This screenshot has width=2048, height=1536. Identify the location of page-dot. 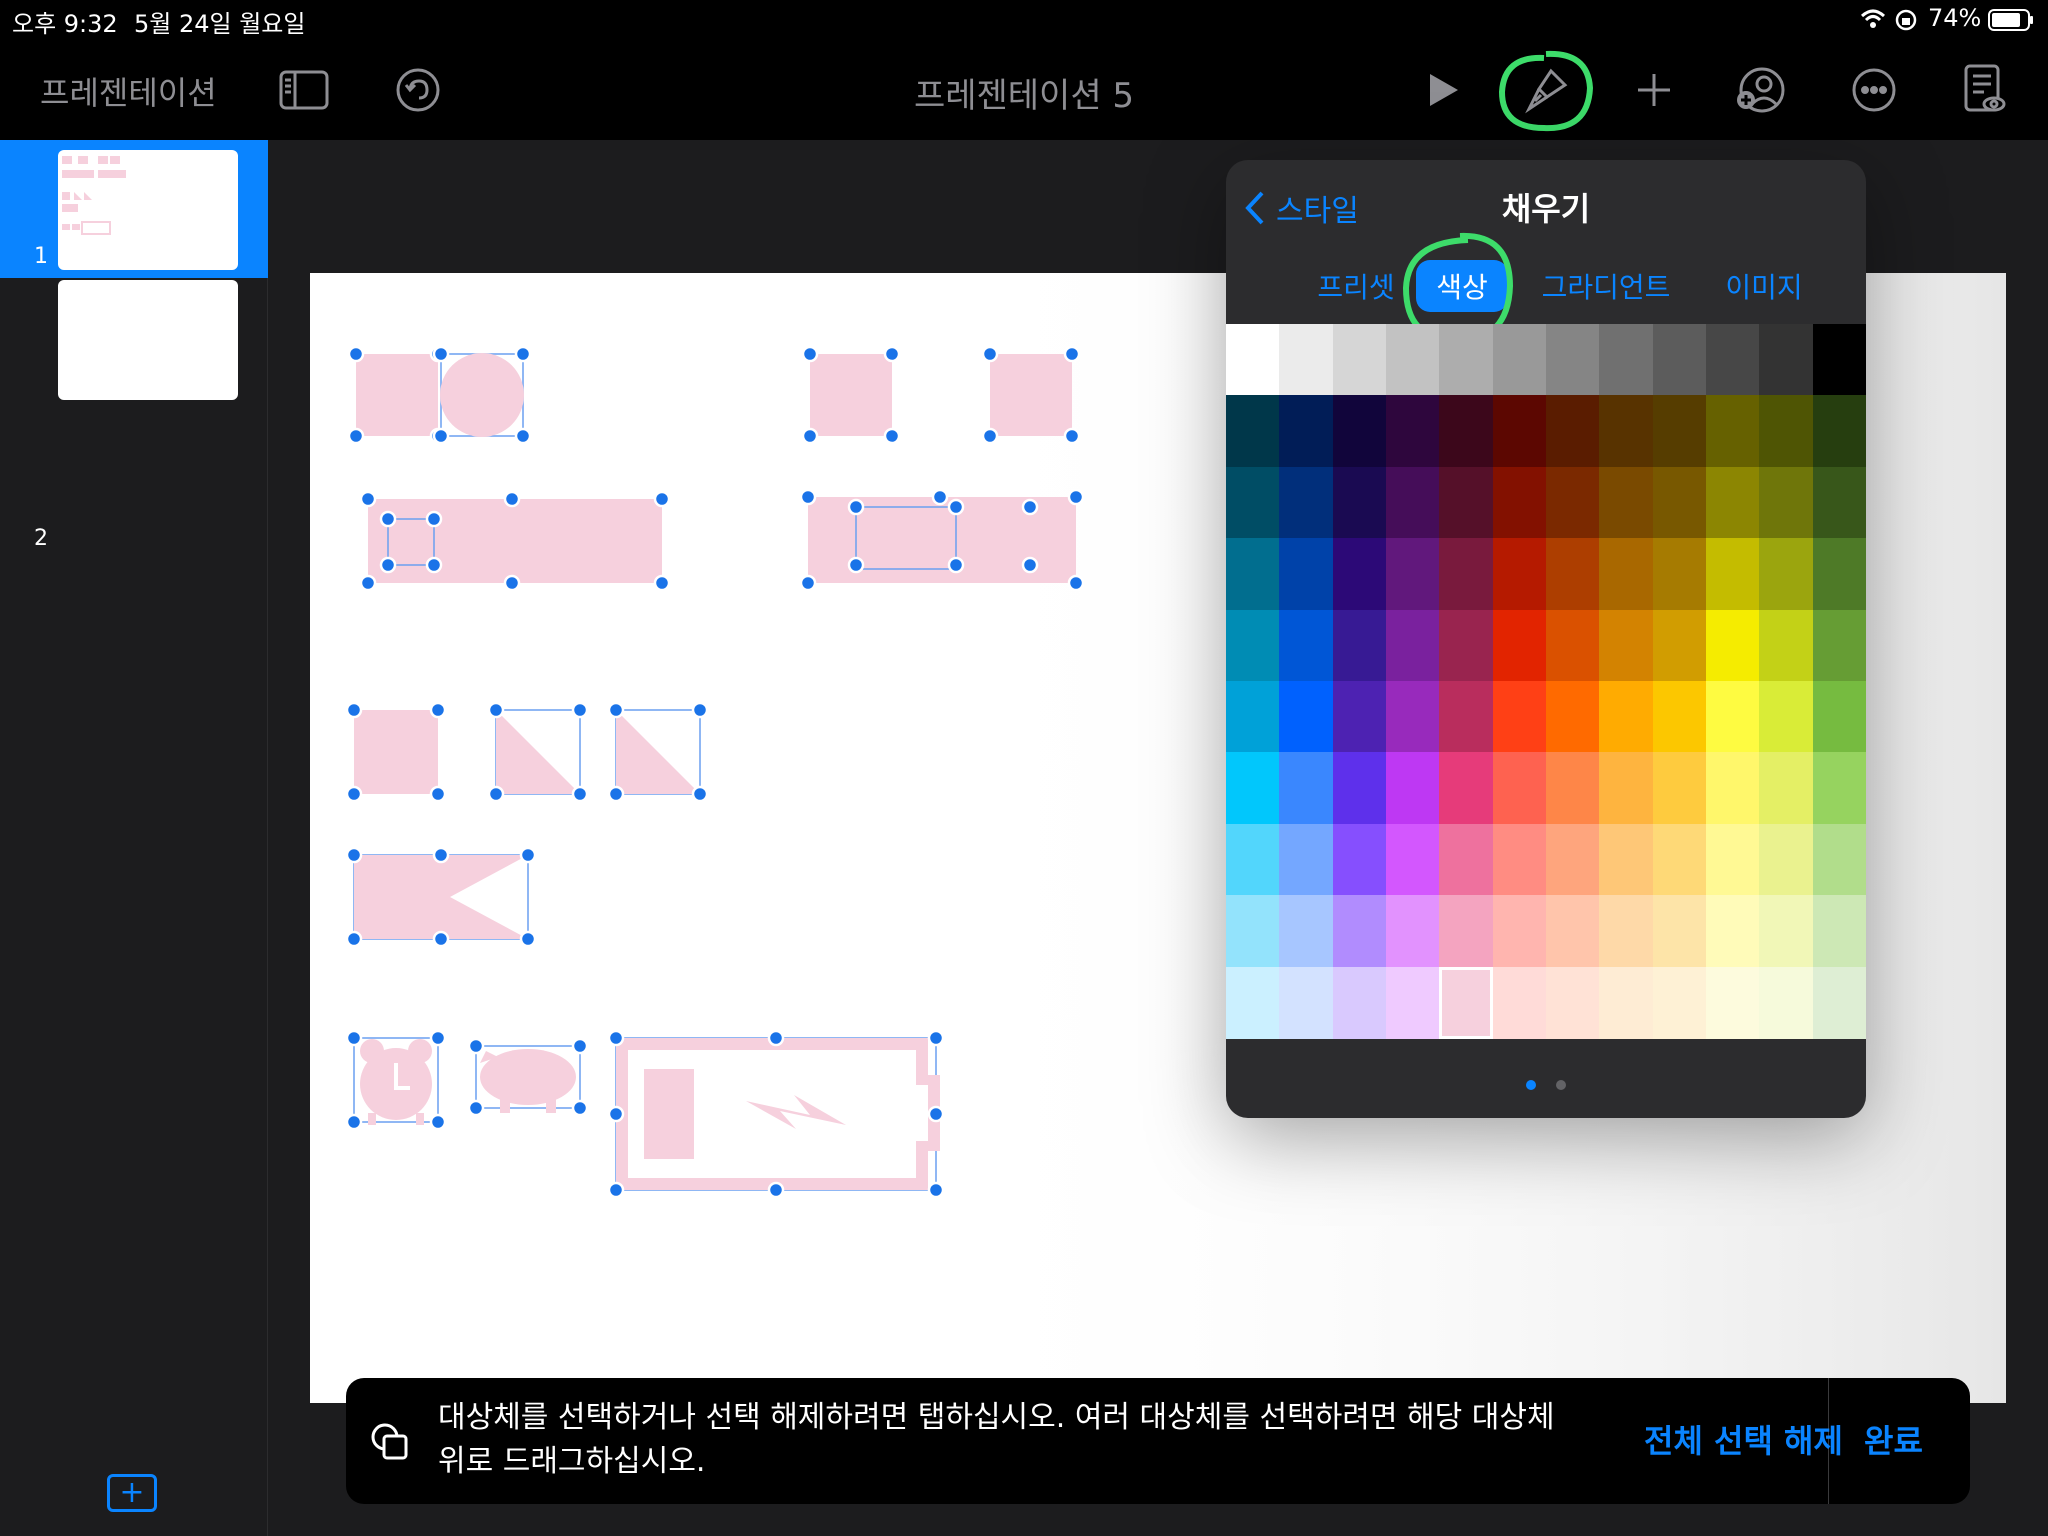
(1561, 1085).